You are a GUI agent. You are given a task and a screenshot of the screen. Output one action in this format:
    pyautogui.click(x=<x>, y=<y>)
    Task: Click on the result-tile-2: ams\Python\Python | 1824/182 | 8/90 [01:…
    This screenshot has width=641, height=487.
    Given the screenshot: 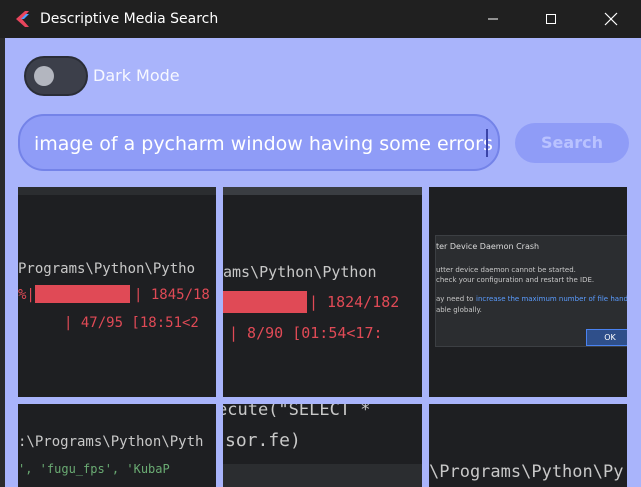 What is the action you would take?
    pyautogui.click(x=322, y=292)
    